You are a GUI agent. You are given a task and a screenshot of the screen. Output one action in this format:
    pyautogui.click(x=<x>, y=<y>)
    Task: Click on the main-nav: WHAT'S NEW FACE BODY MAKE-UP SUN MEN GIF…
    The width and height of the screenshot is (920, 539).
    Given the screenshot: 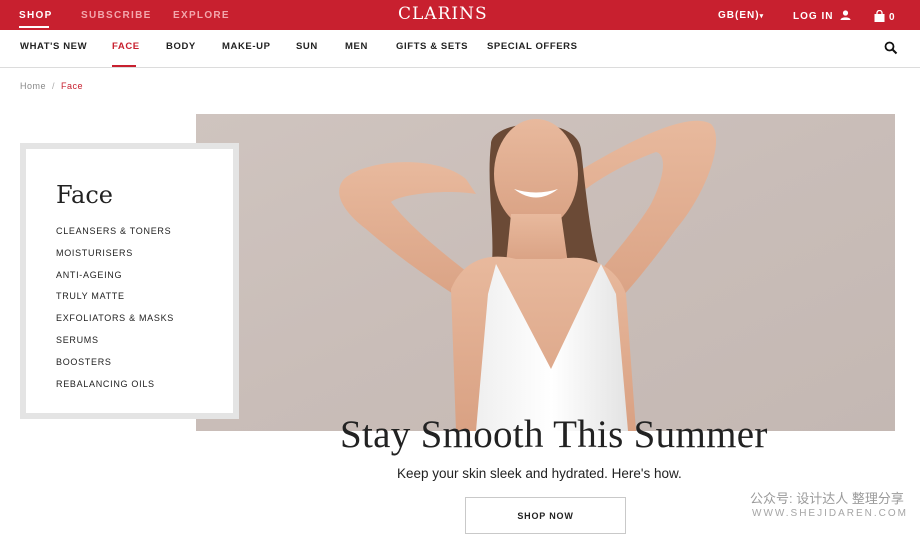 What is the action you would take?
    pyautogui.click(x=460, y=49)
    